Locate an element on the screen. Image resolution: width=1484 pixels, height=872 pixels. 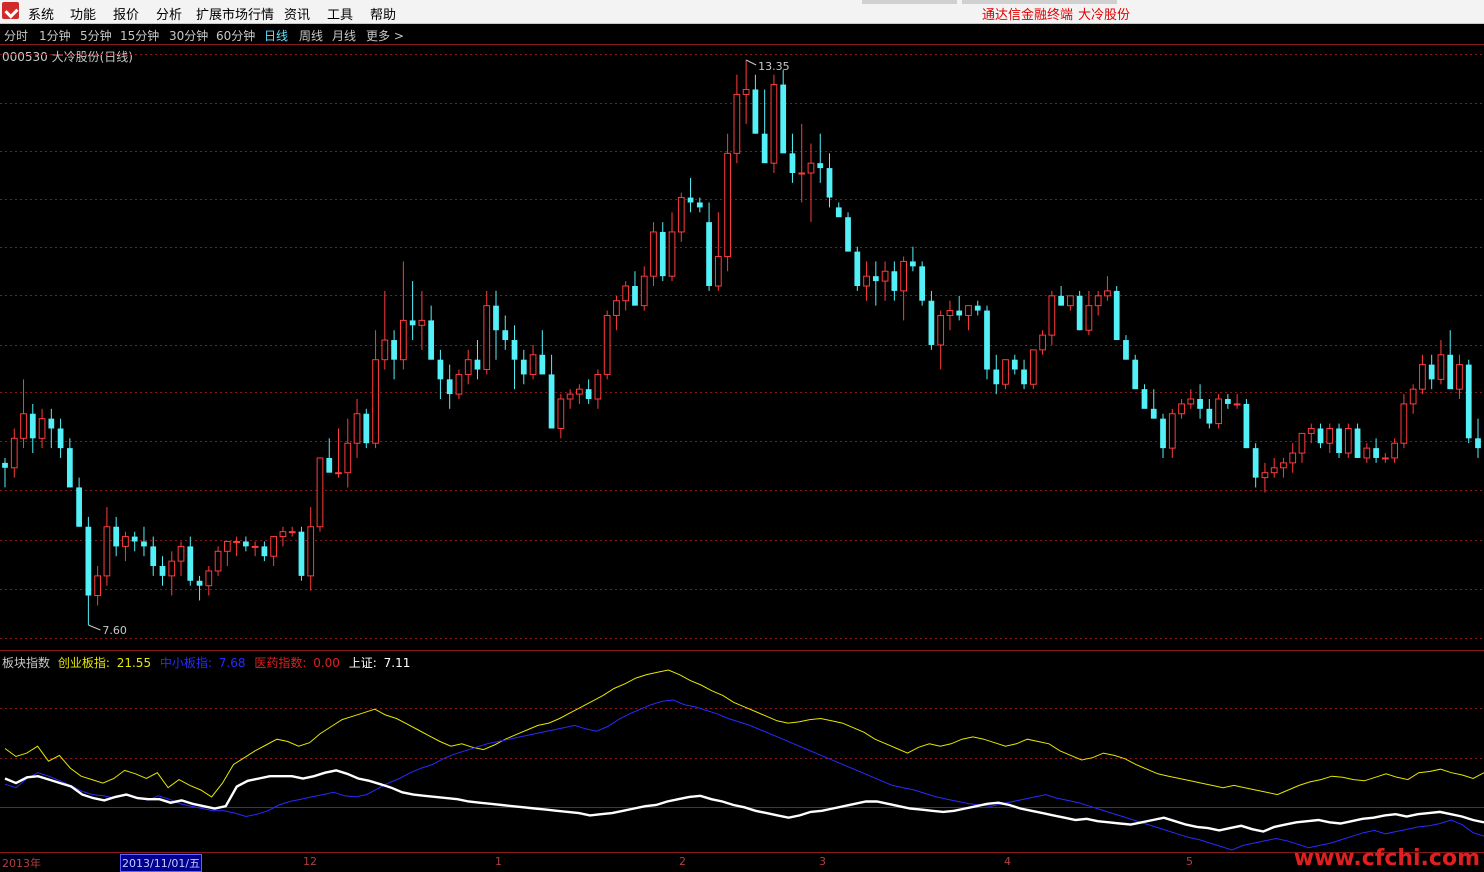
low-price-label: 7.60 is located at coordinates (114, 630).